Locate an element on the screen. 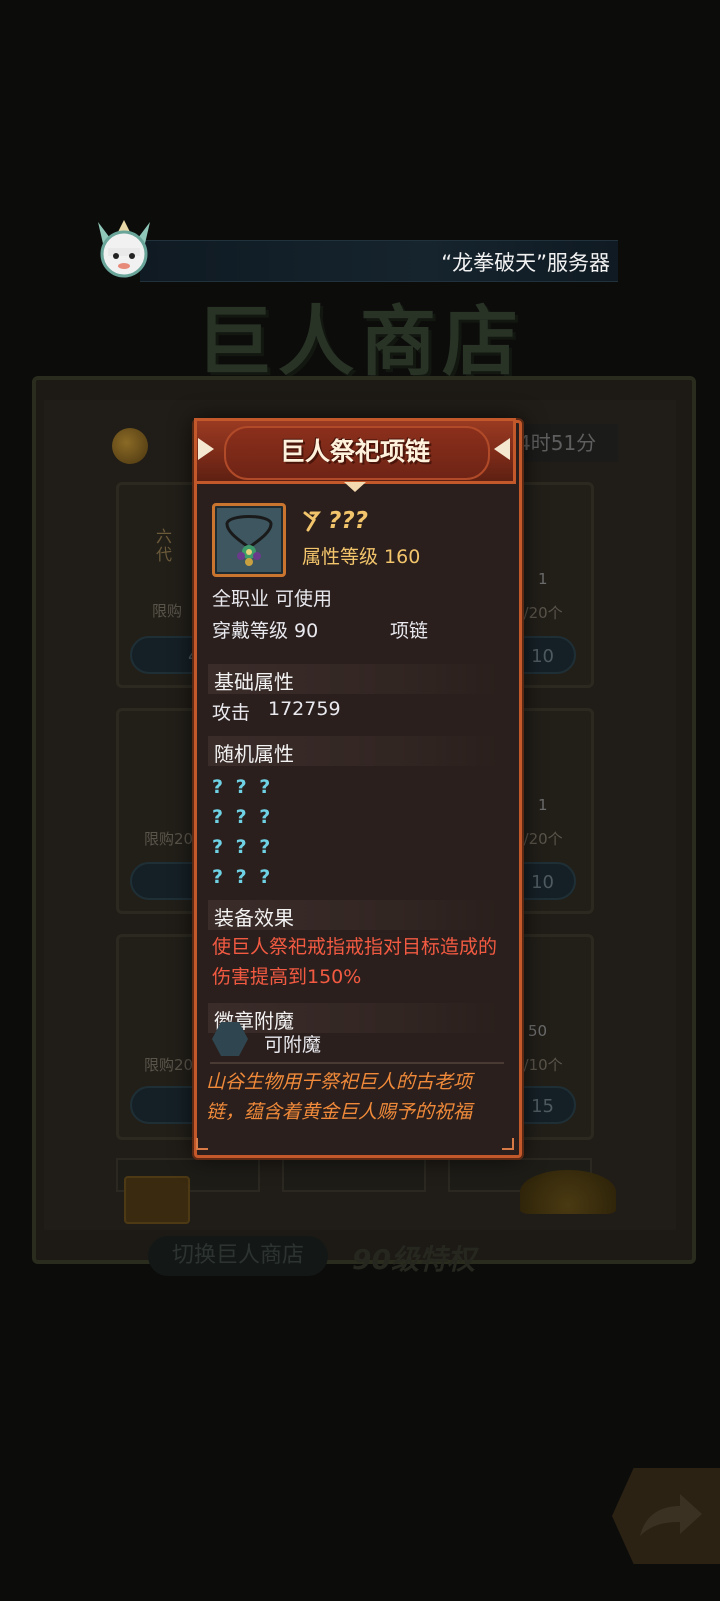 Image resolution: width=720 pixels, height=1601 pixels. section-equip-effect: 装备效果 is located at coordinates (354, 915).